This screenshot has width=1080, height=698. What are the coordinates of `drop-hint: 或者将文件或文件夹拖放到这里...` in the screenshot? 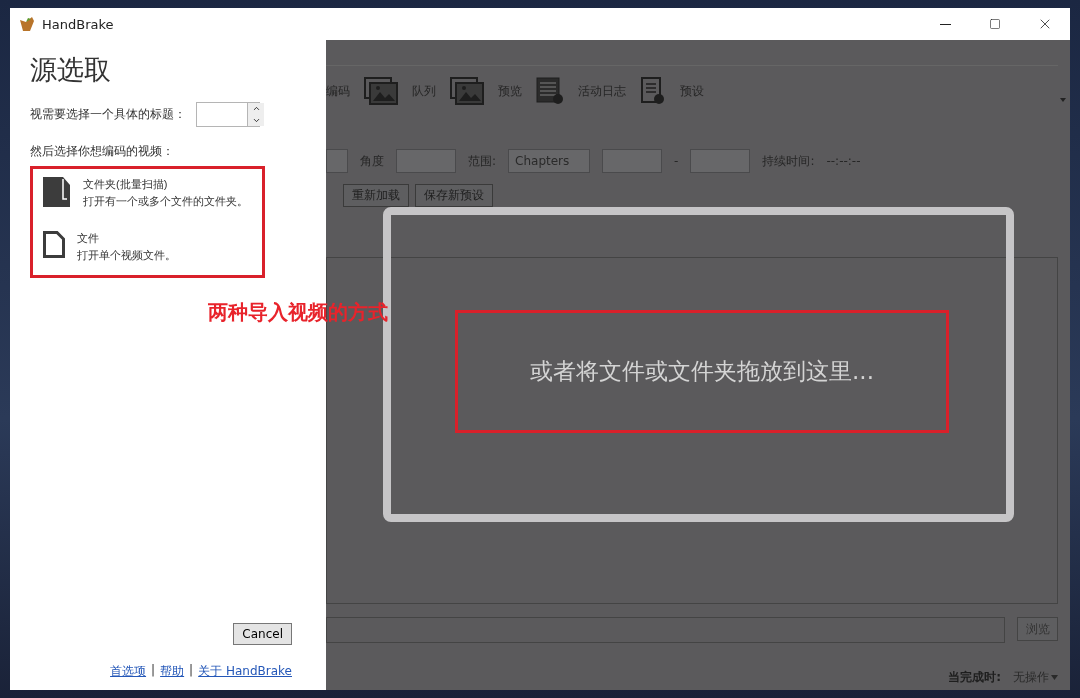 It's located at (702, 371).